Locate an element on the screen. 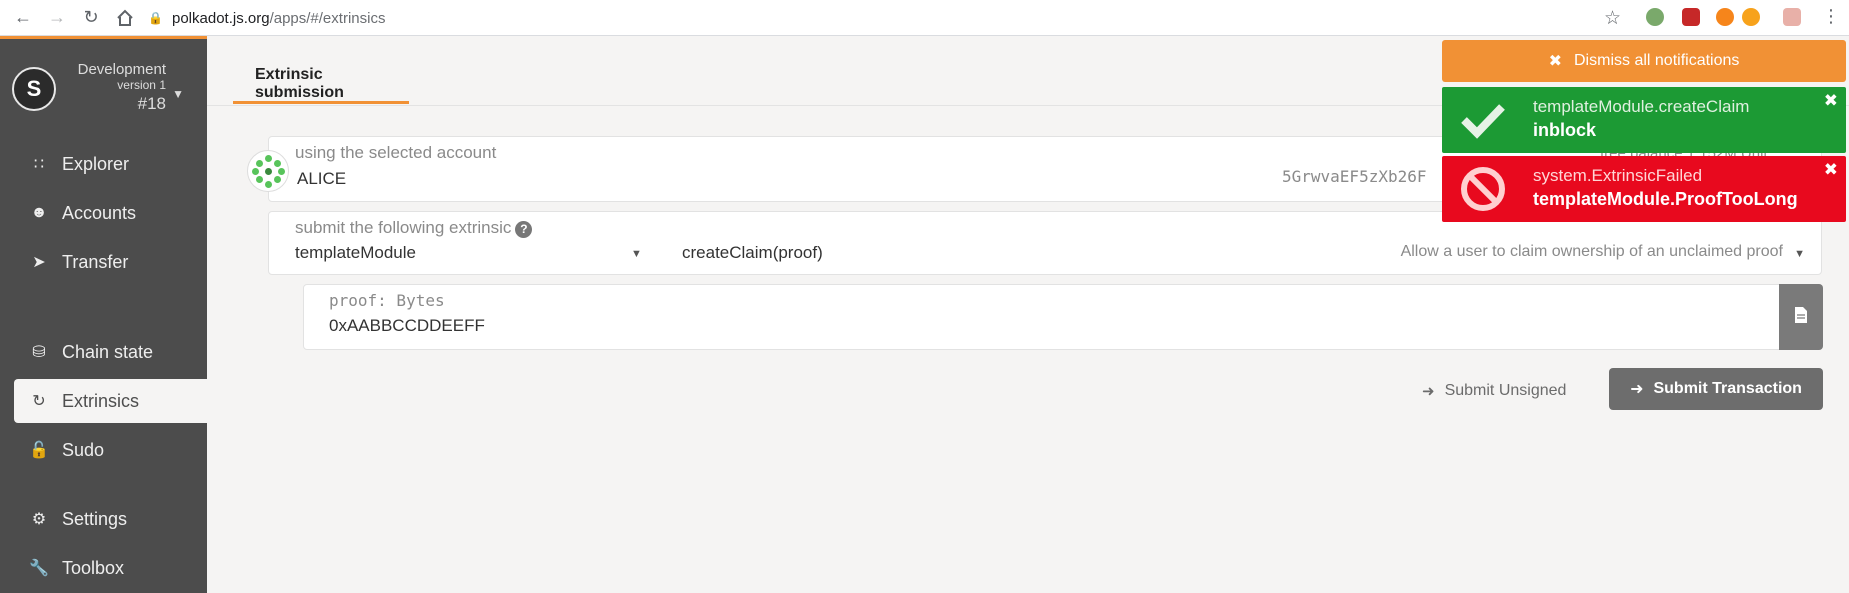  notification-success: templateModule.createClaim inblock ✖ is located at coordinates (1644, 120).